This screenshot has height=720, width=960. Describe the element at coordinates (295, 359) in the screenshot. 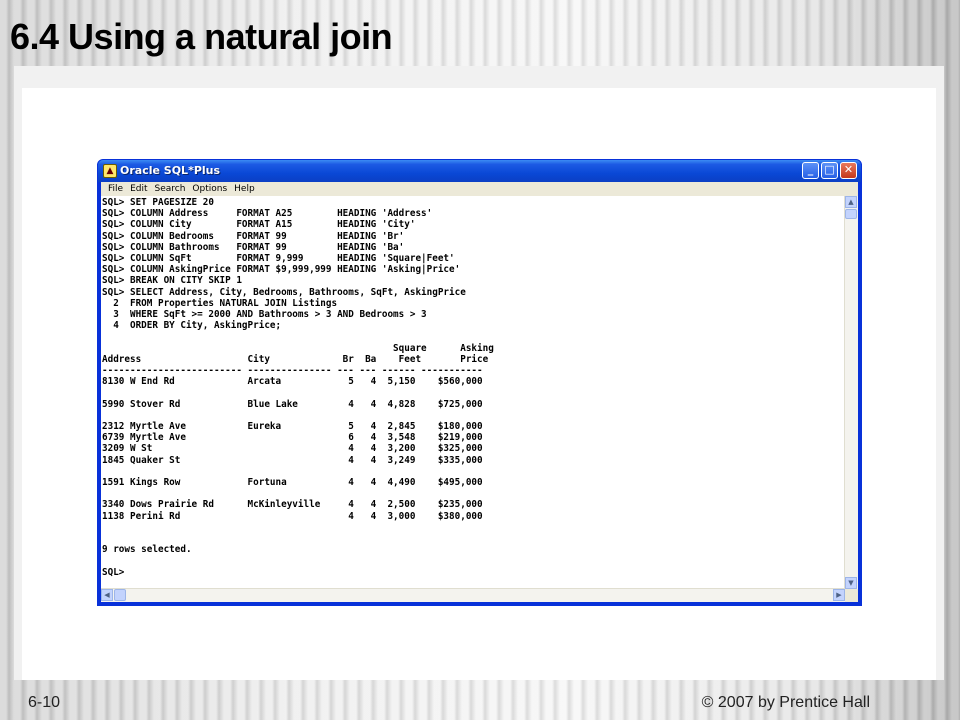

I see `console-line: Address City Br Ba Feet Price` at that location.